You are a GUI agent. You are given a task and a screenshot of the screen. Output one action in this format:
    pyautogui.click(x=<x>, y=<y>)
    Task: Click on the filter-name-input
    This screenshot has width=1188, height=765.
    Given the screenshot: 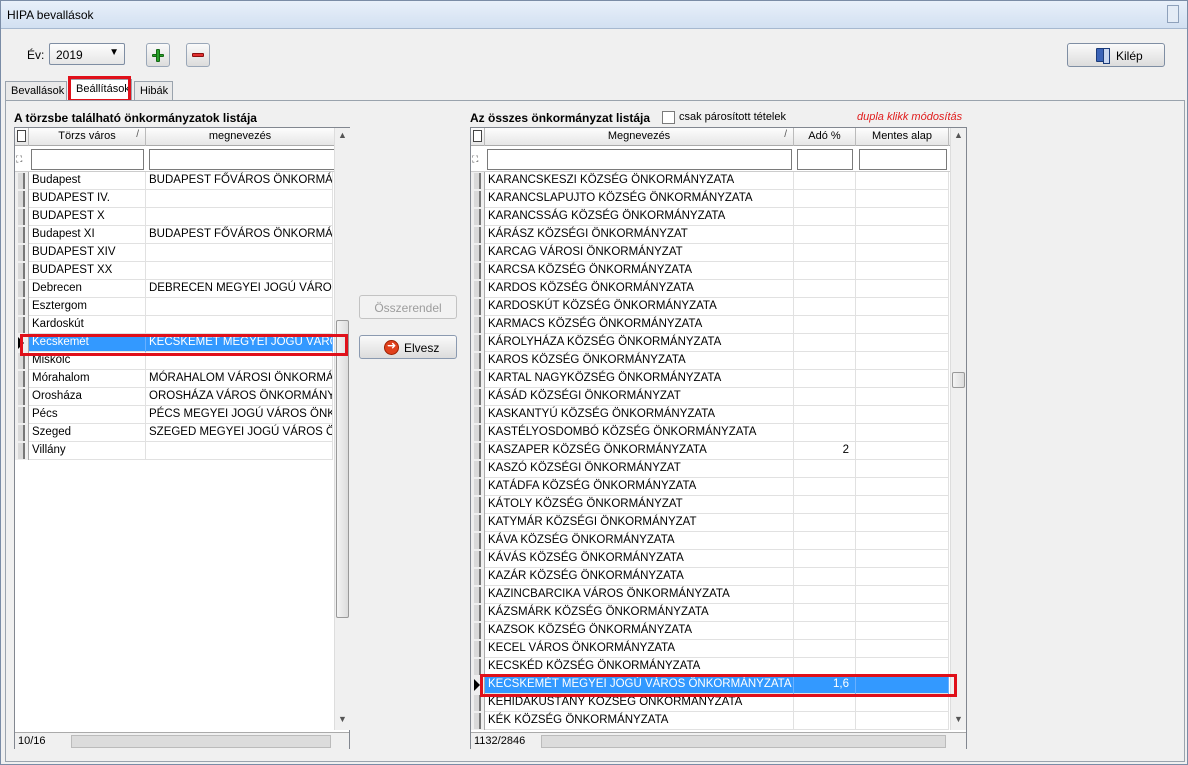 What is the action you would take?
    pyautogui.click(x=245, y=159)
    